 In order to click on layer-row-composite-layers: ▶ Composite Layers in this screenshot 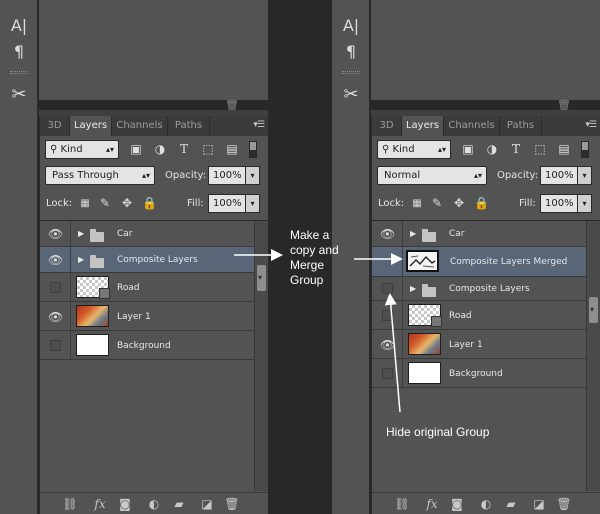, I will do `click(479, 289)`.